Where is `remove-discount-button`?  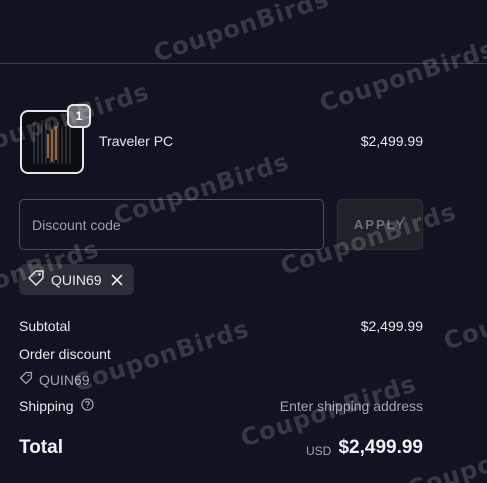
remove-discount-button is located at coordinates (117, 280).